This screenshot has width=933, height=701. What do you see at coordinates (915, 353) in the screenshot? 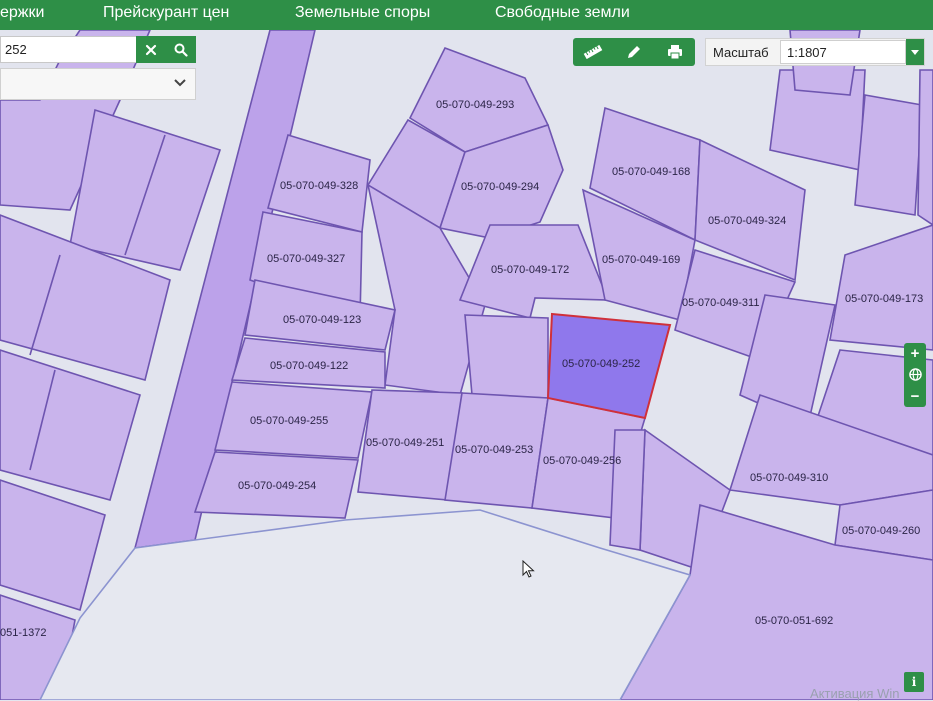
I see `zoom-in-button: +` at bounding box center [915, 353].